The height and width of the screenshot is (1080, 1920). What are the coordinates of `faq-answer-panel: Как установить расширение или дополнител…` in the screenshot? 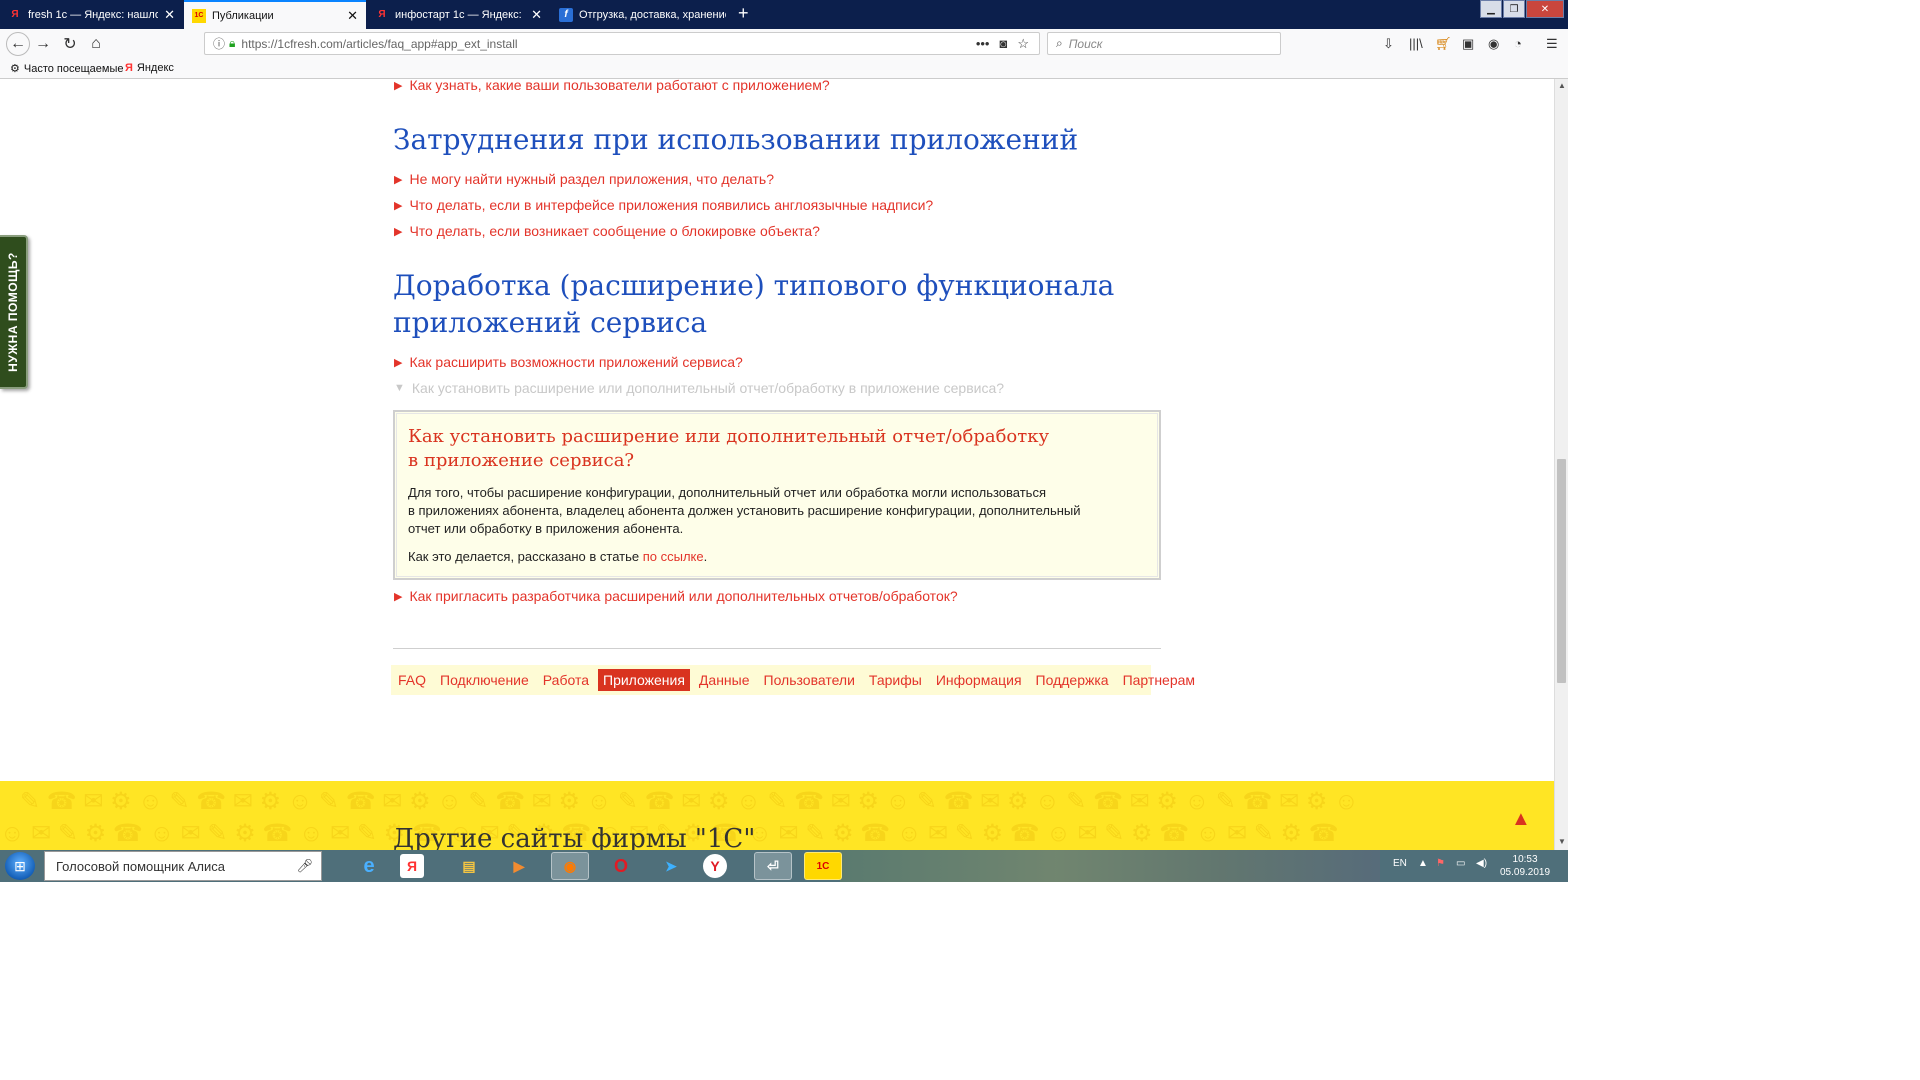 It's located at (777, 495).